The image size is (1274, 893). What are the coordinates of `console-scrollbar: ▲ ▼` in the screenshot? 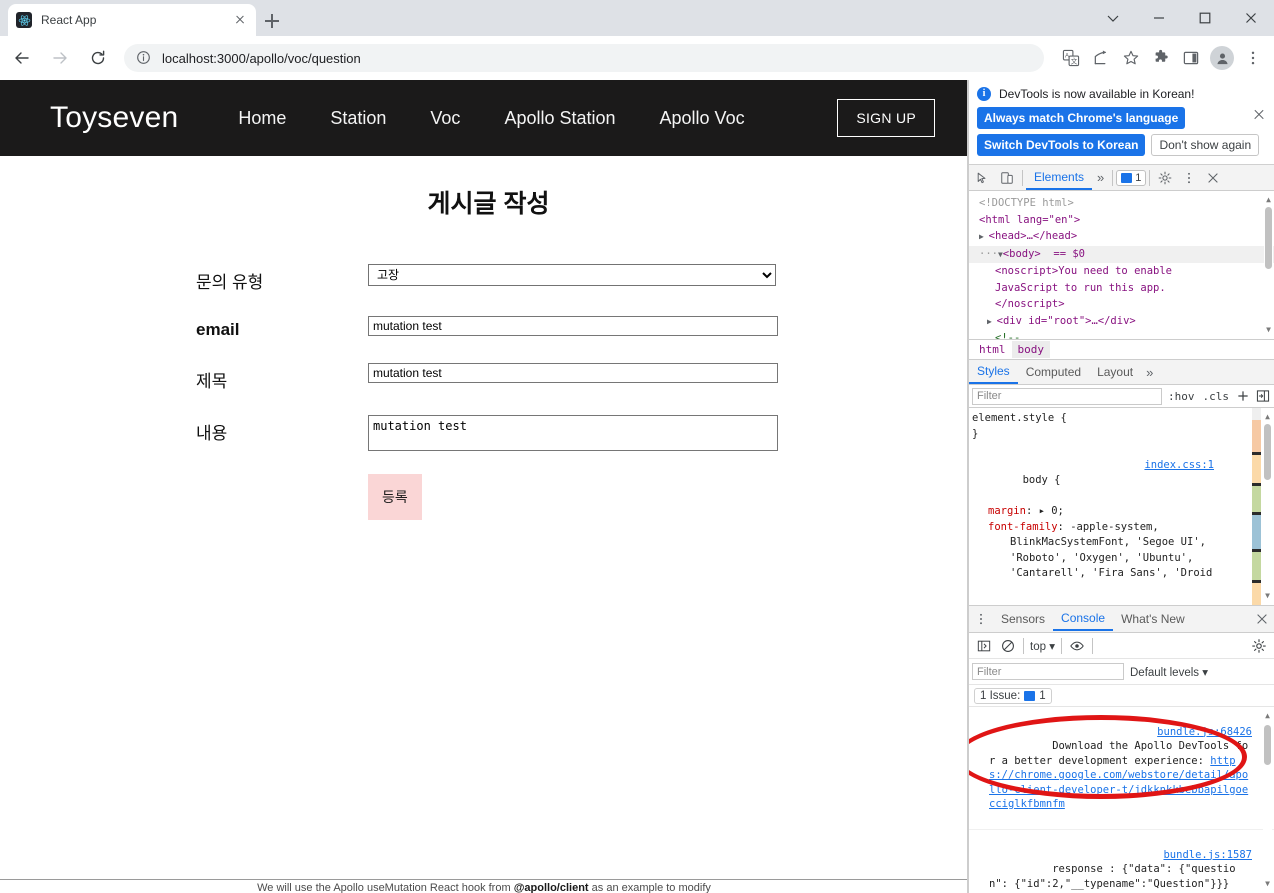 It's located at (1267, 800).